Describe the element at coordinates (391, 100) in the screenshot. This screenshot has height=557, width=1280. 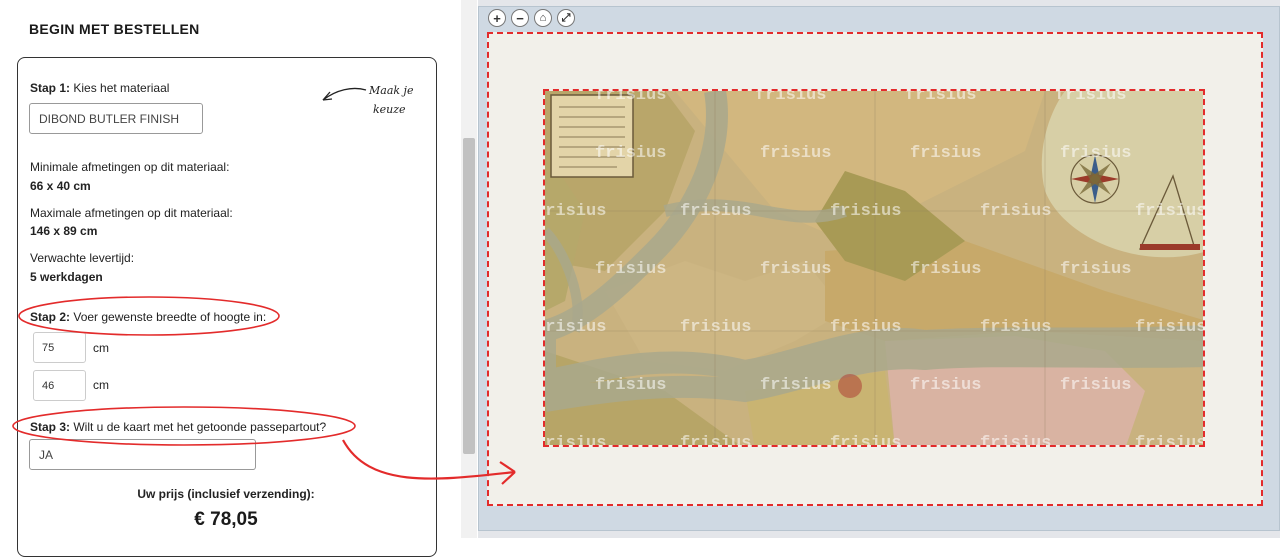
I see `handwritten-note: Maak je keuze` at that location.